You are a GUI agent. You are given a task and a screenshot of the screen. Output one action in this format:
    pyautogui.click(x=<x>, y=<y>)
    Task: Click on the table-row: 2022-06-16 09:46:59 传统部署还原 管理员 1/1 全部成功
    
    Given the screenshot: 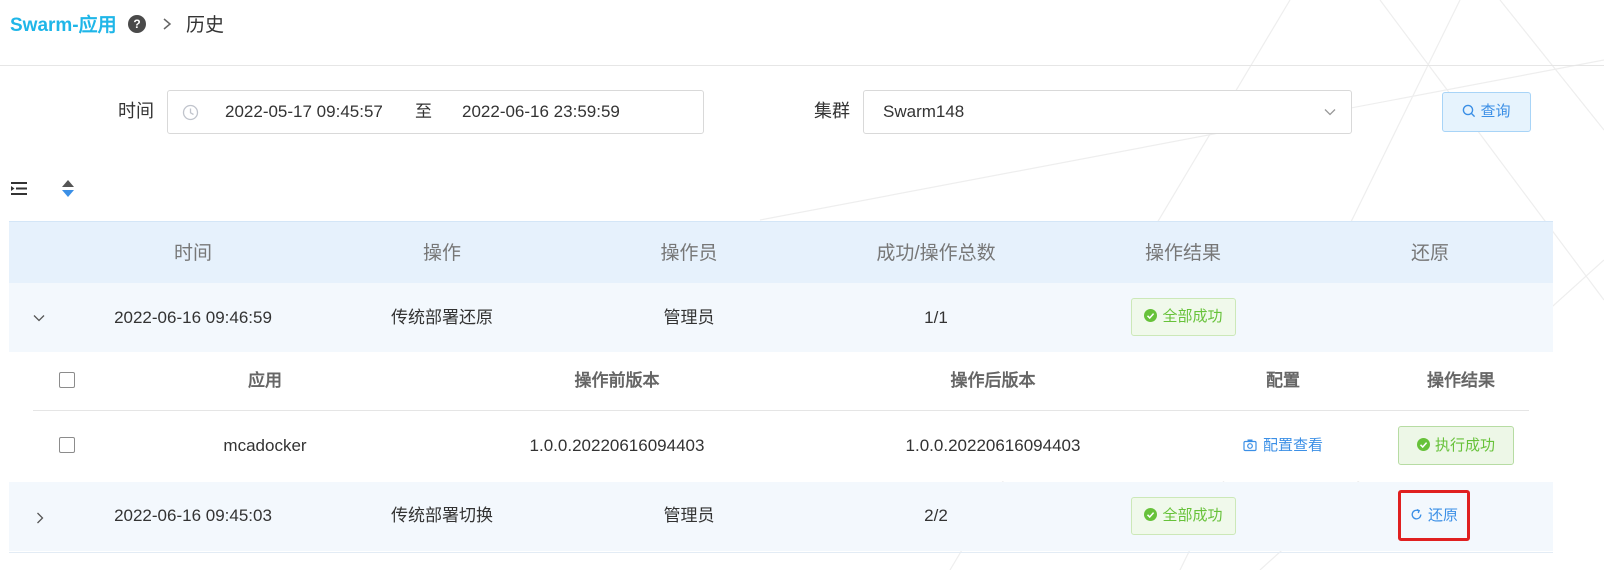 What is the action you would take?
    pyautogui.click(x=781, y=317)
    